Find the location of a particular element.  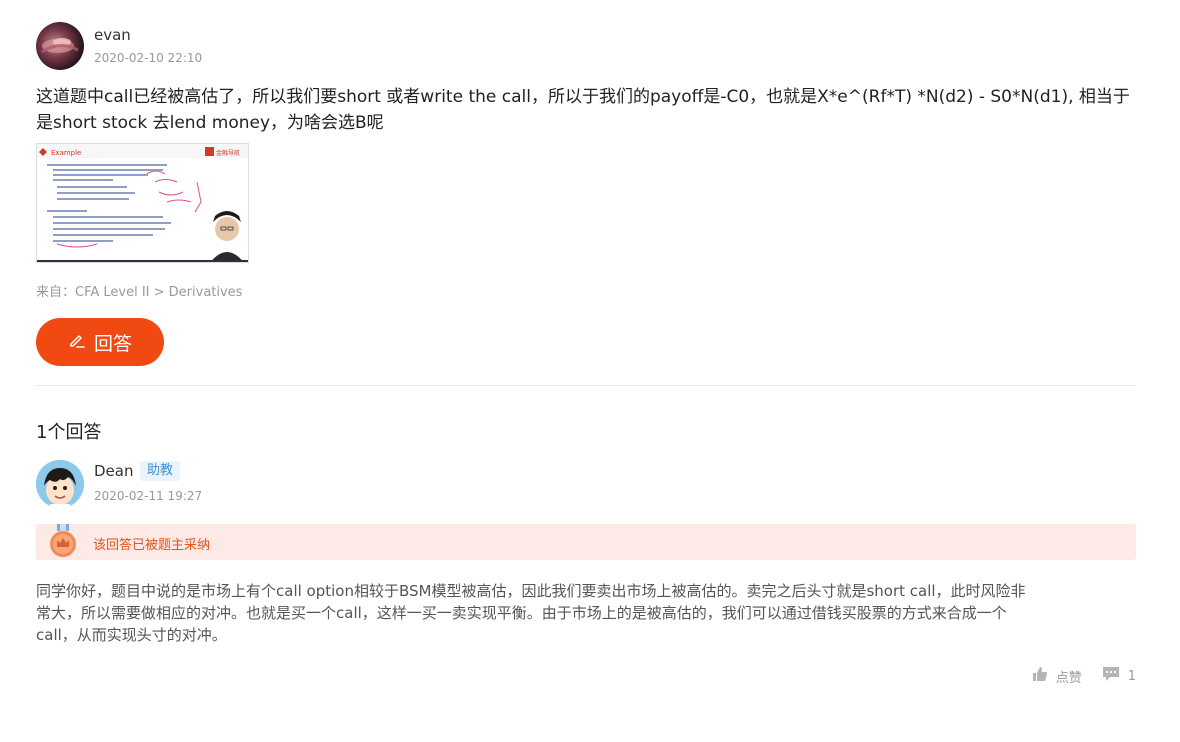

answers-count-heading: 1个回答 is located at coordinates (69, 432).